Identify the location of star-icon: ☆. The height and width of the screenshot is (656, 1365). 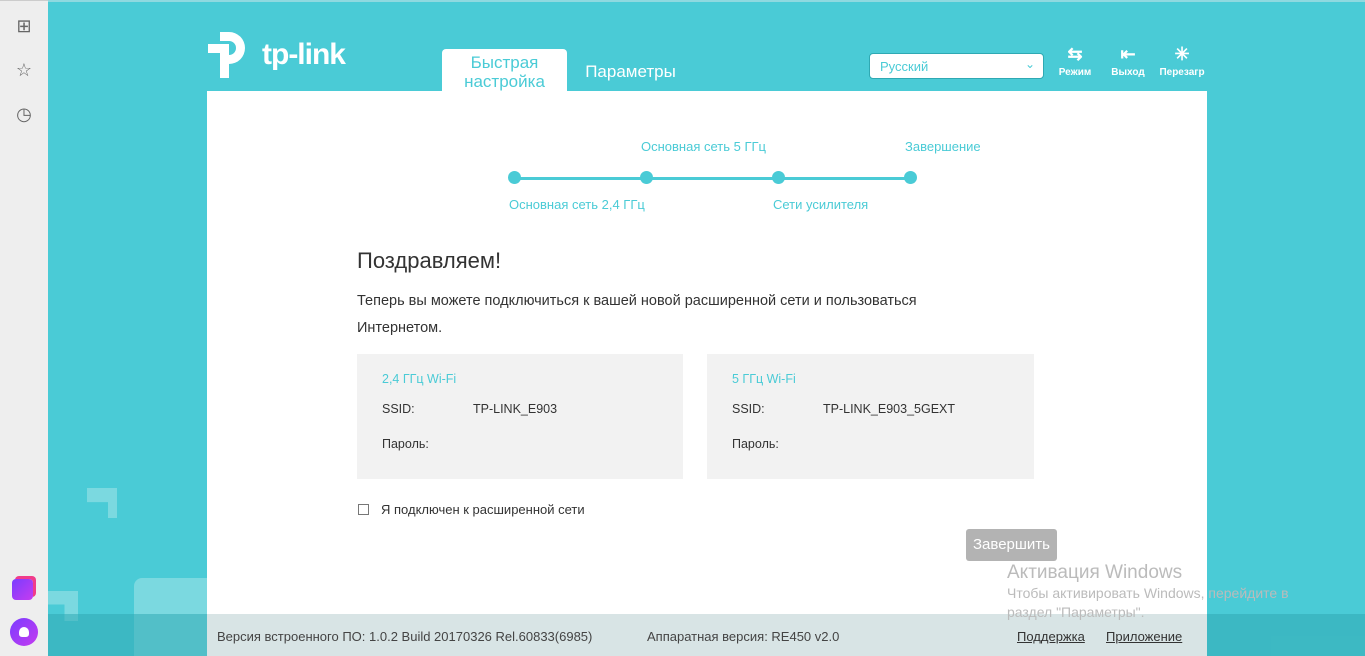
(24, 70).